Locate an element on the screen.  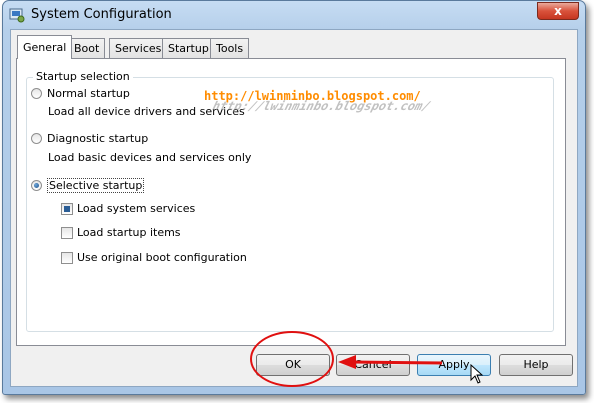
use-original-boot-configuration-checkbox: Use original boot configuration is located at coordinates (154, 257).